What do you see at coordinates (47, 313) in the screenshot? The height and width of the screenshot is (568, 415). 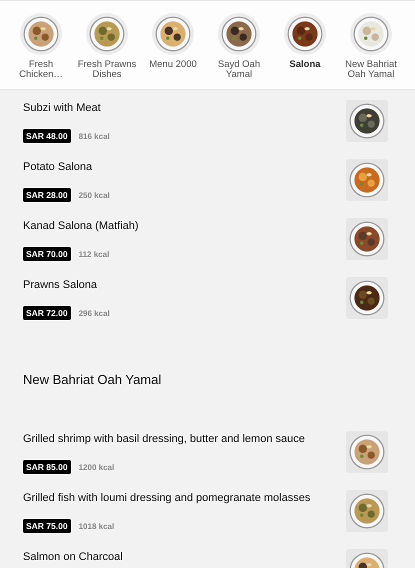 I see `price-tag: SAR 72.00` at bounding box center [47, 313].